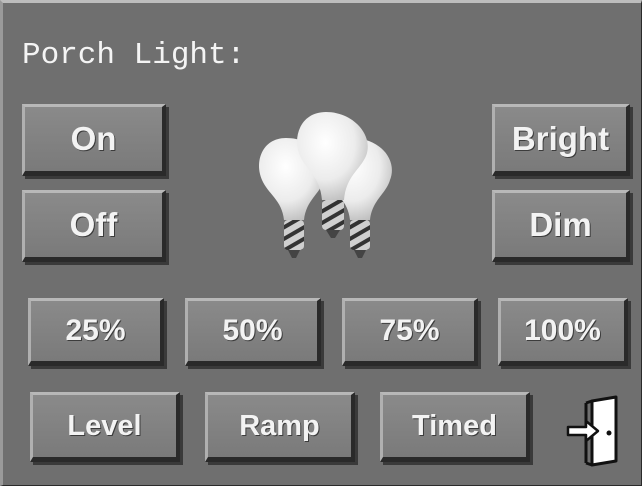 This screenshot has width=642, height=486. Describe the element at coordinates (561, 226) in the screenshot. I see `dim-button: Dim` at that location.